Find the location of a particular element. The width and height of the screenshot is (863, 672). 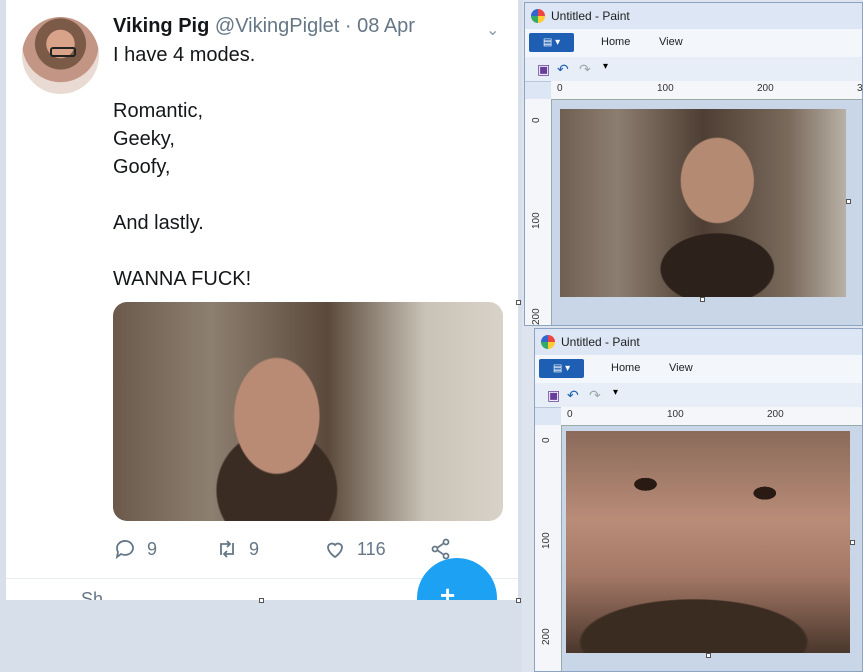

retweet-button: 9 is located at coordinates (237, 549).